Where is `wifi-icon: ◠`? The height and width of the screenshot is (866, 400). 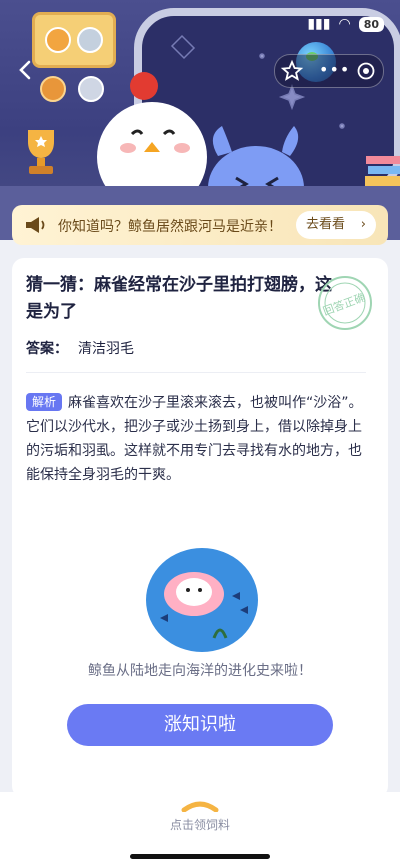
wifi-icon: ◠ is located at coordinates (344, 24).